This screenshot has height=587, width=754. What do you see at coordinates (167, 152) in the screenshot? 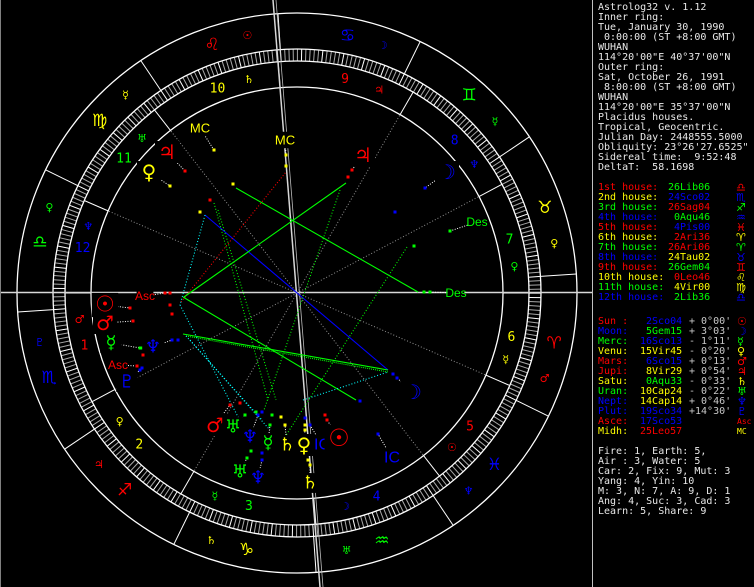
I see `jupiter-icon: ♃` at bounding box center [167, 152].